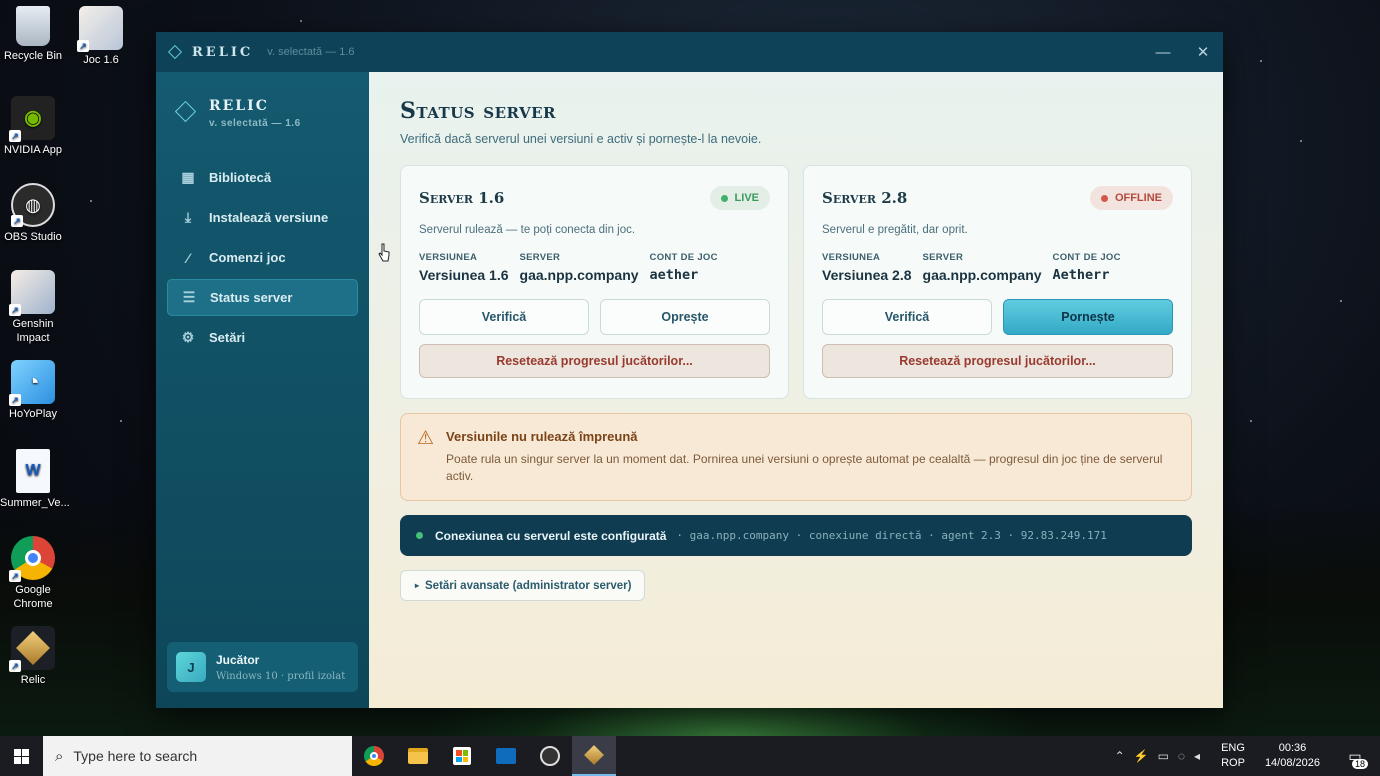 The image size is (1380, 776). I want to click on gear-icon: ⚙, so click(188, 337).